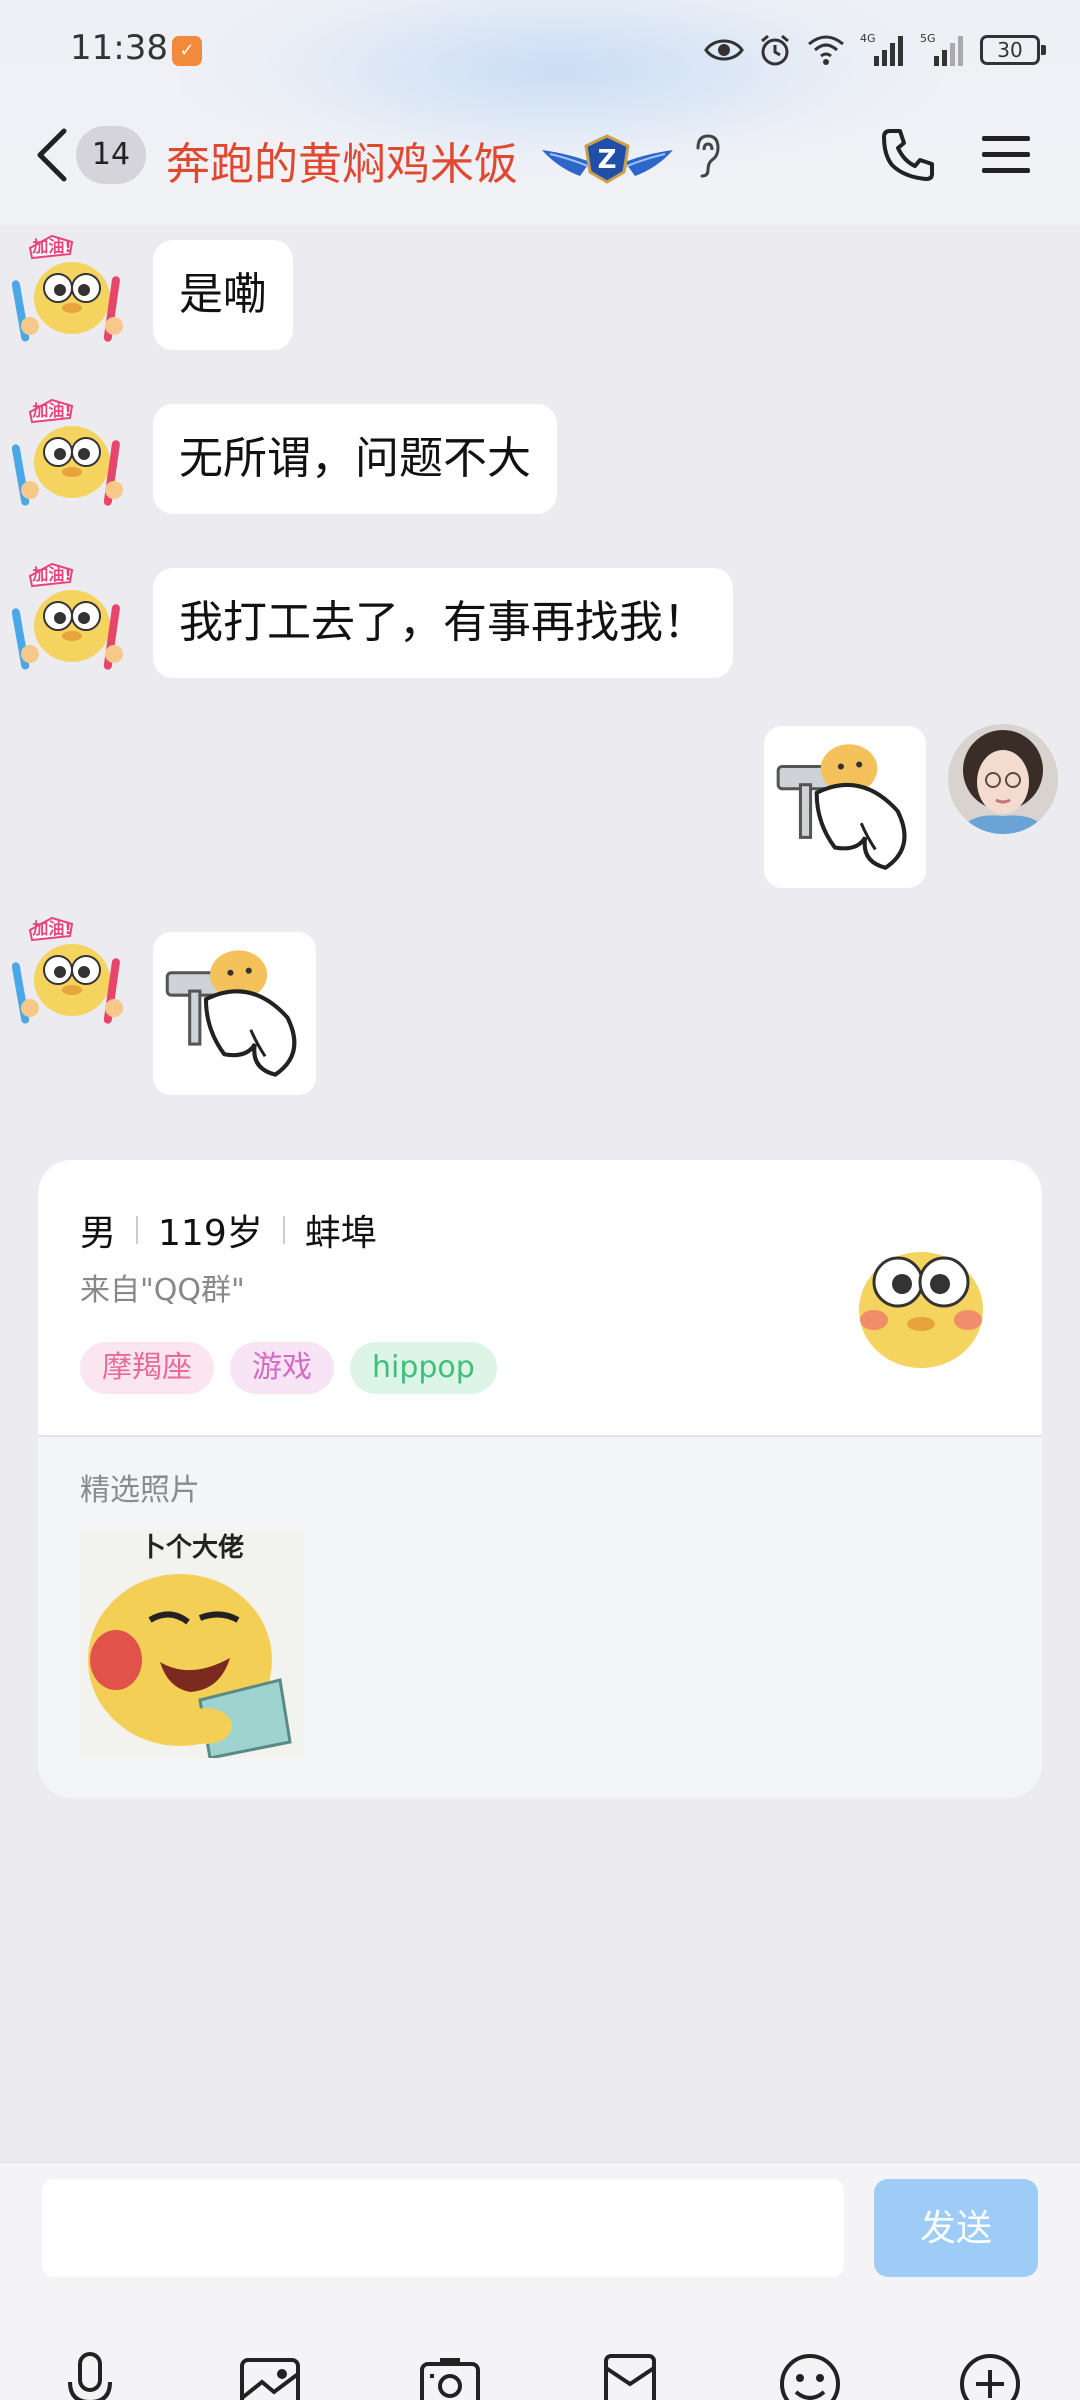  I want to click on vip-badge-icon: Z, so click(607, 159).